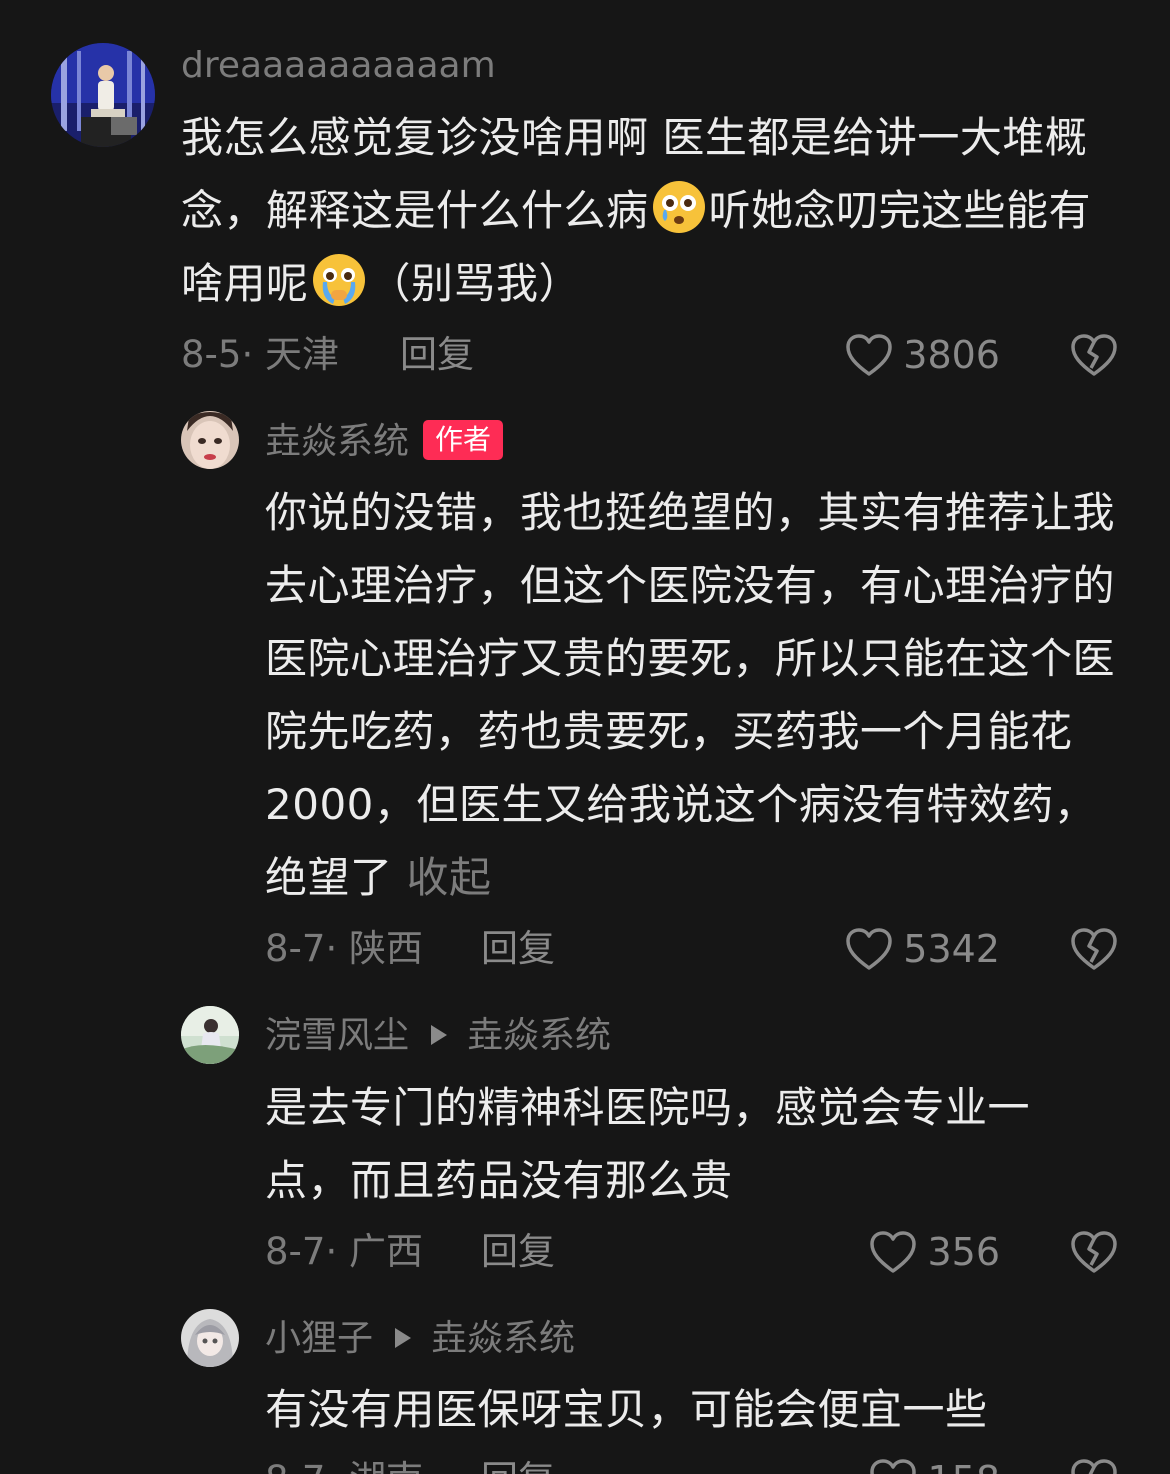  I want to click on like-button: 3806, so click(922, 355).